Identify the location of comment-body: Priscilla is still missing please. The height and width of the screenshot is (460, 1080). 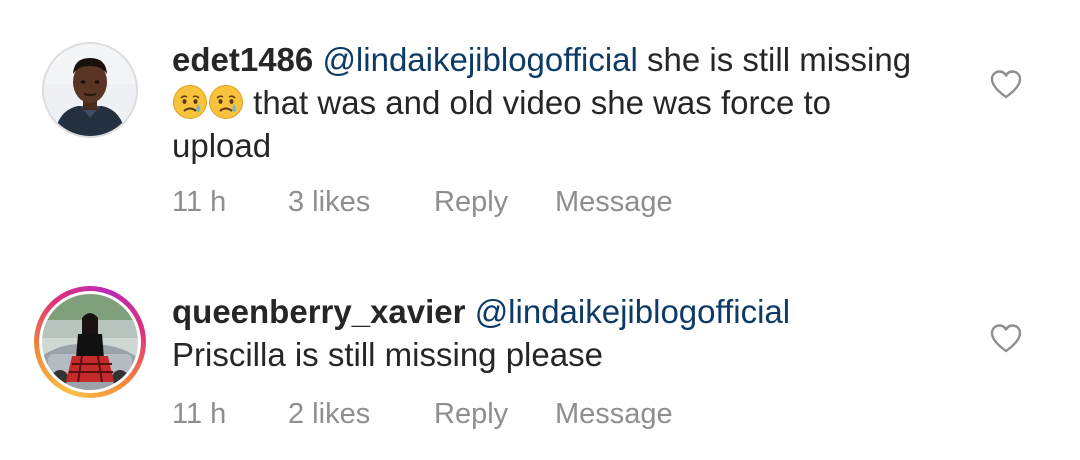
(387, 354).